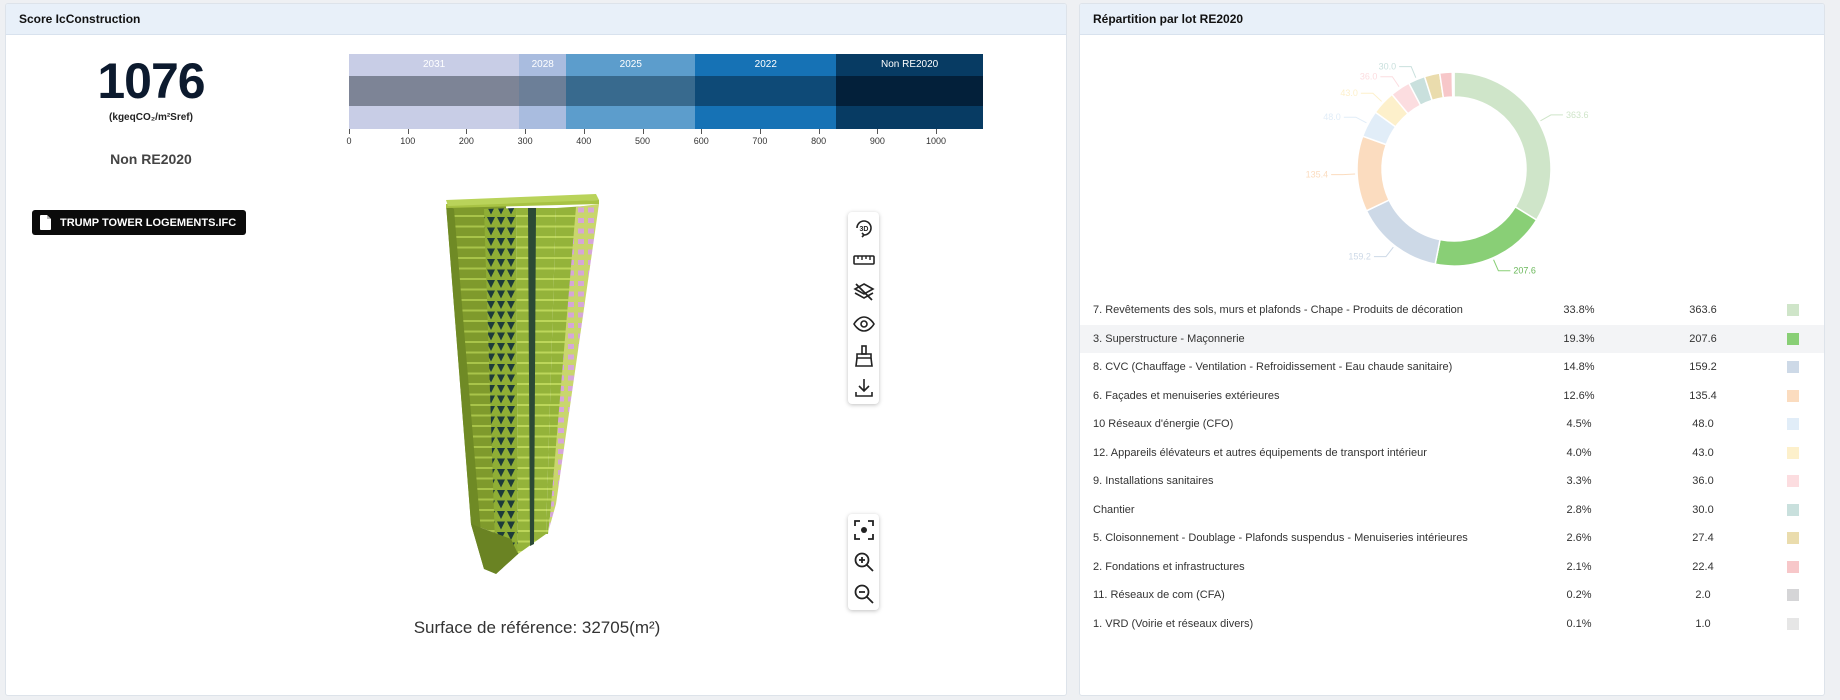 The image size is (1840, 700). I want to click on scale-tick-label: 0, so click(349, 141).